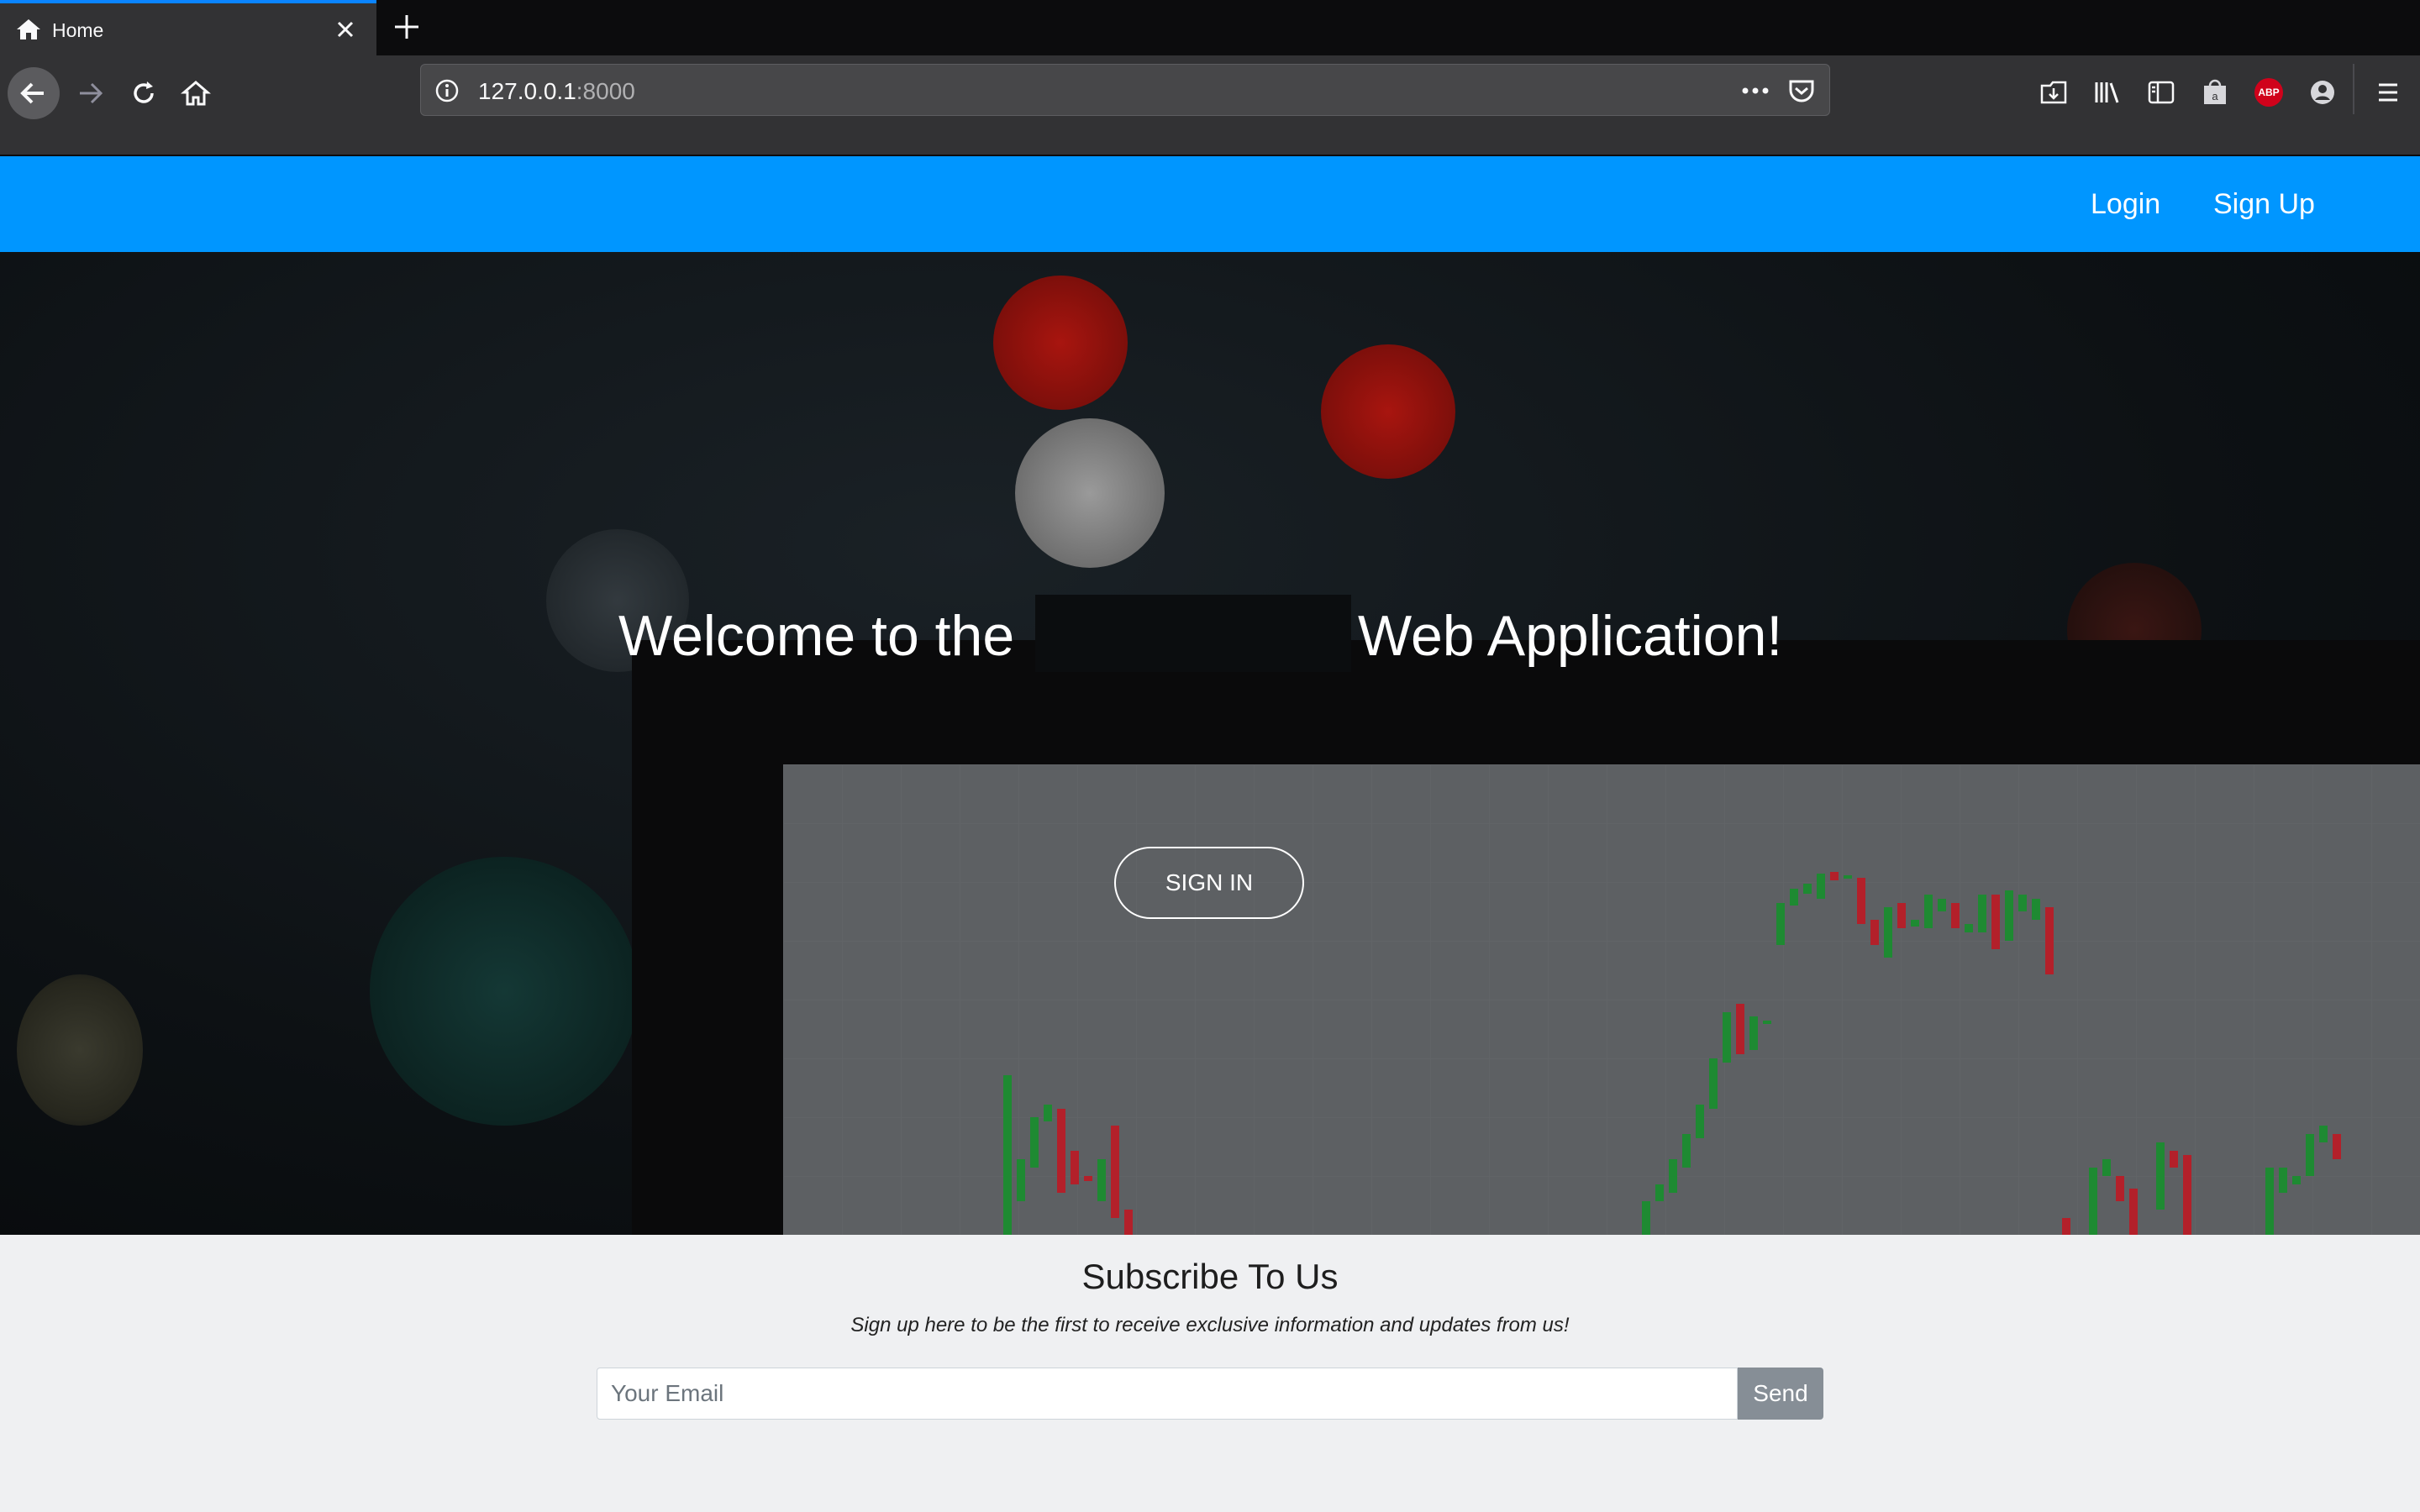 The width and height of the screenshot is (2420, 1512). I want to click on sidebar-button, so click(2161, 92).